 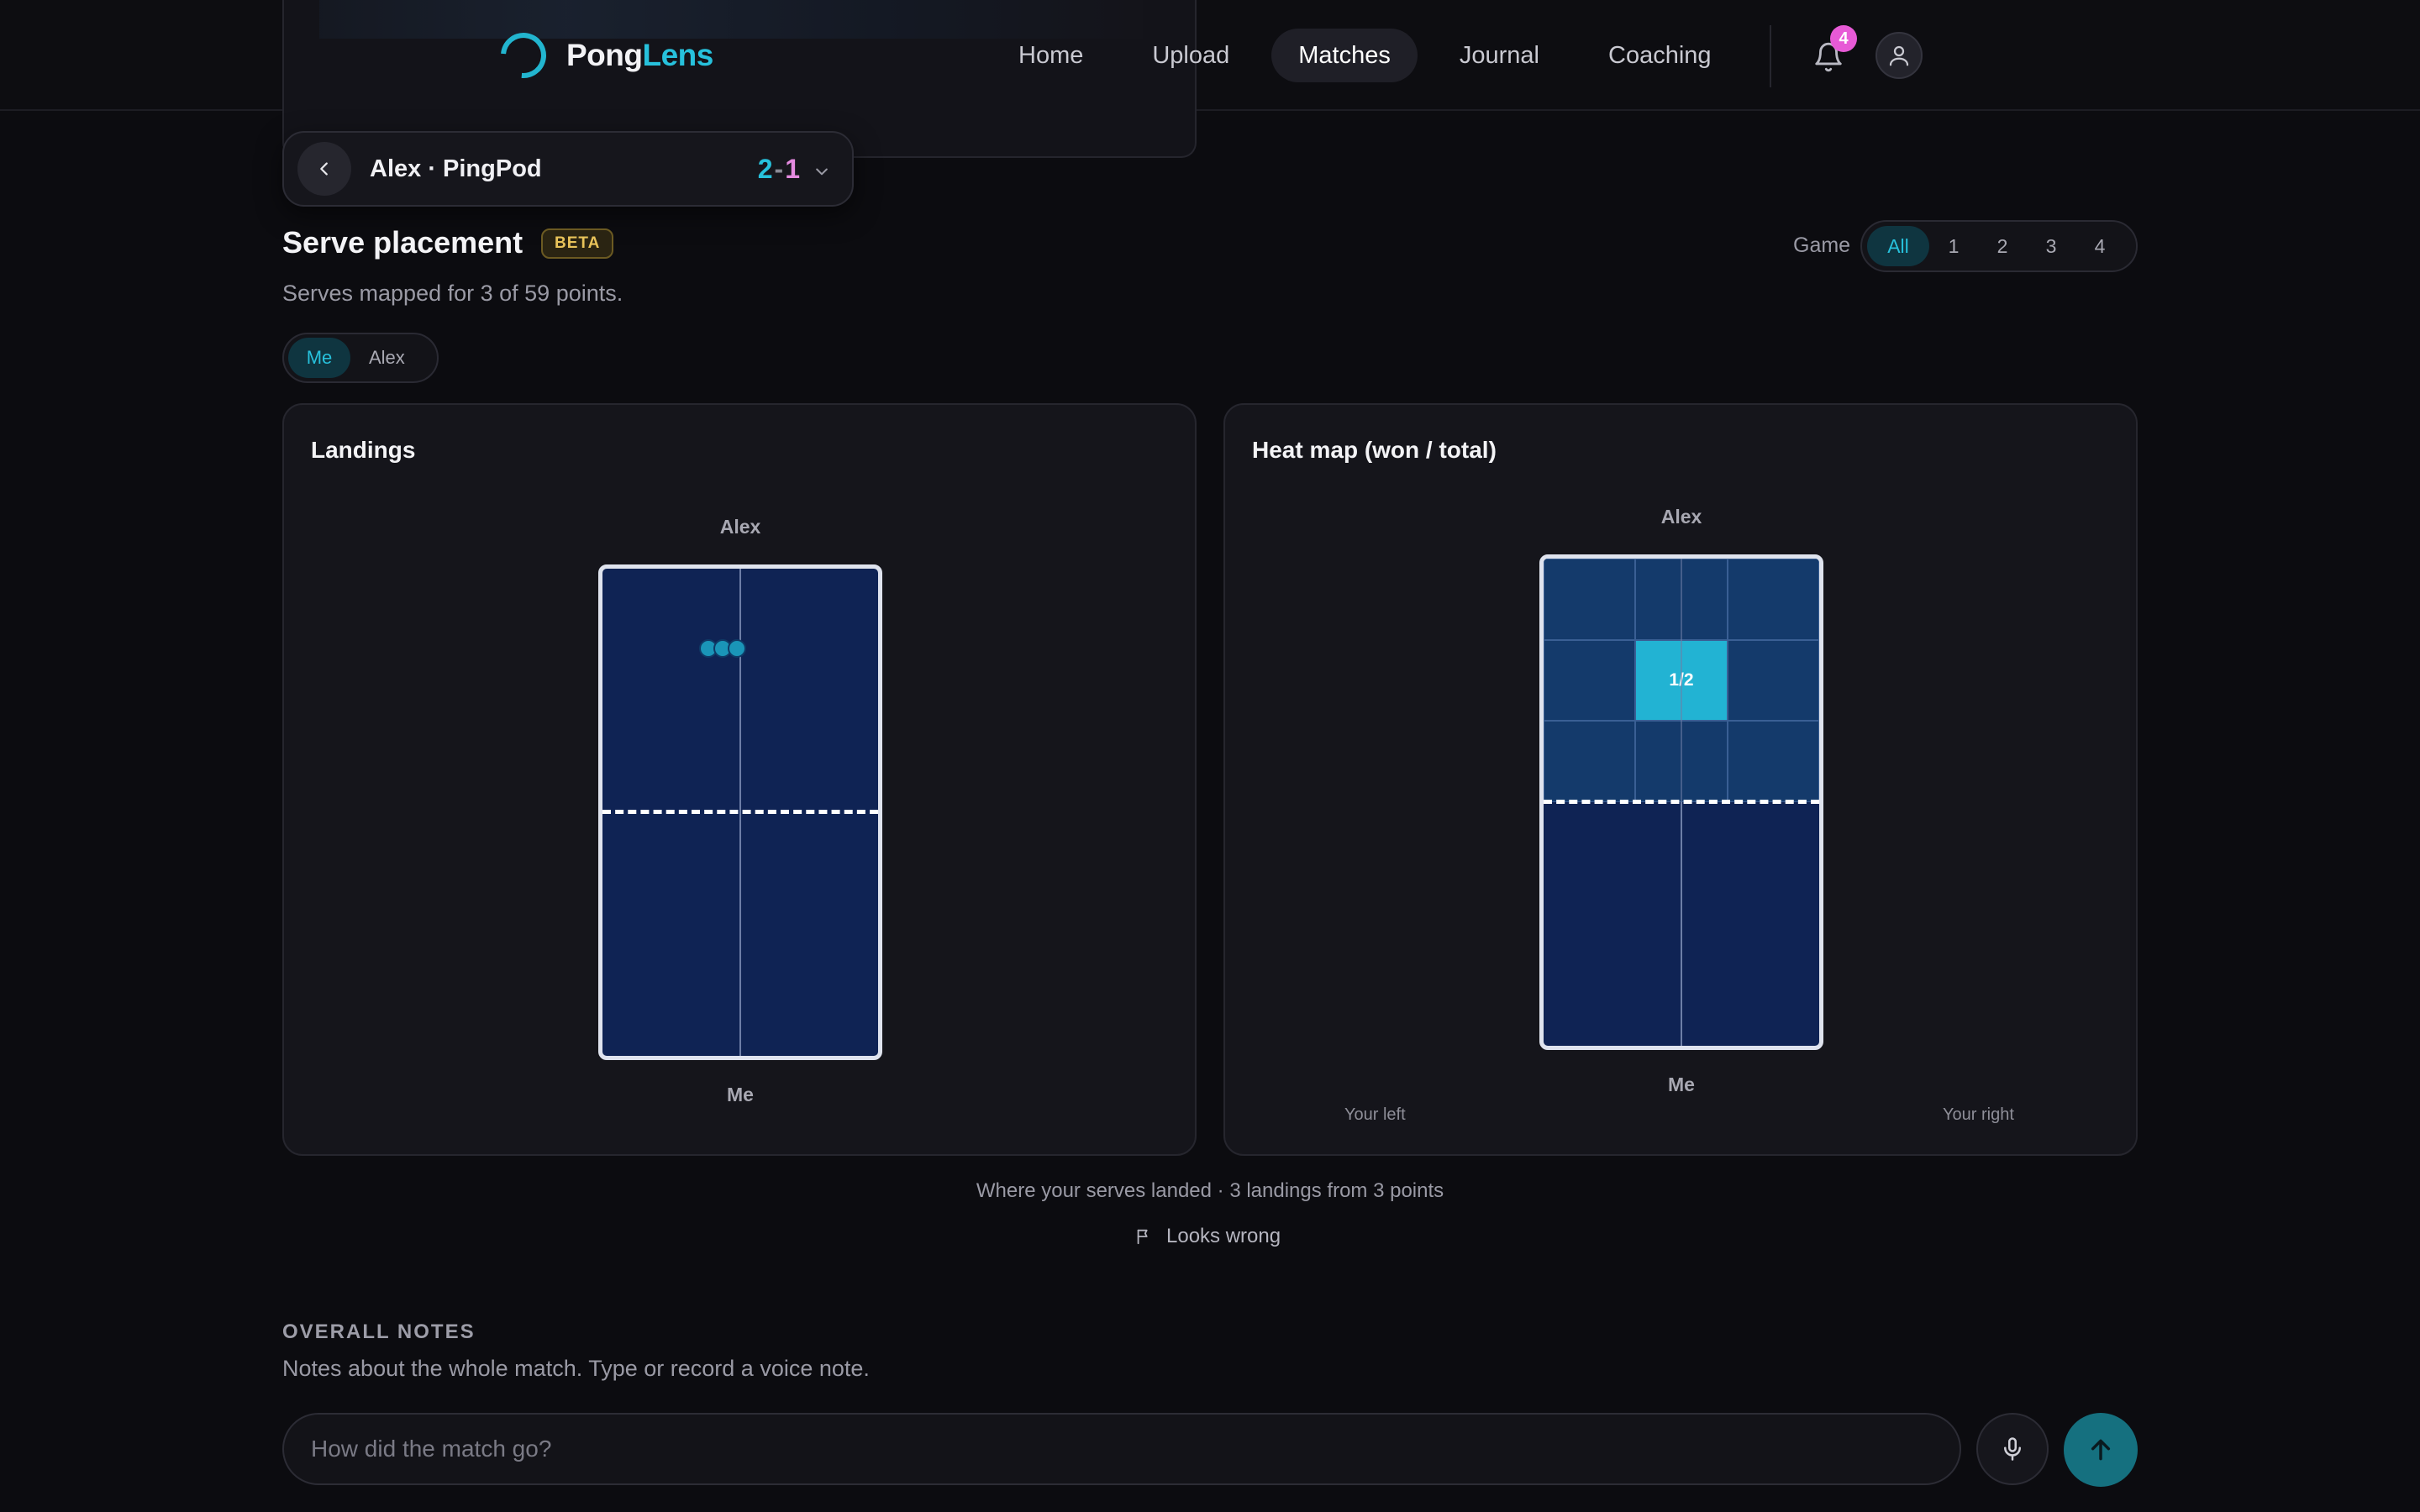 I want to click on nav-home: Home, so click(x=1051, y=55).